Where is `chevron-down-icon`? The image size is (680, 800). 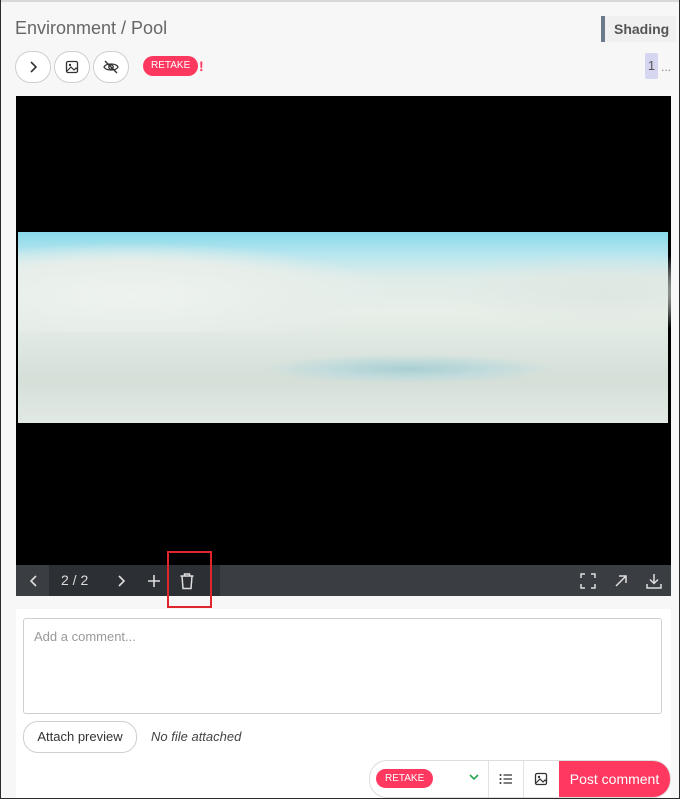
chevron-down-icon is located at coordinates (474, 777).